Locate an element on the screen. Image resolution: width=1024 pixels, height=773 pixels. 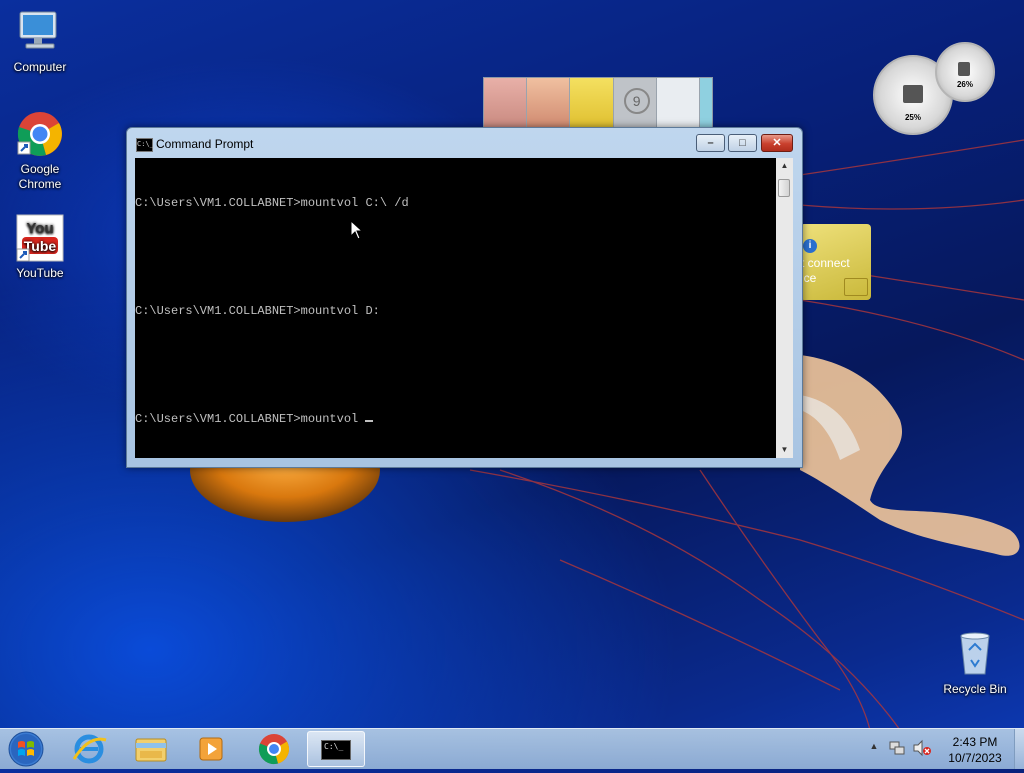
window-titlebar: C:\_ Command Prompt – □ ✕ is located at coordinates (464, 143).